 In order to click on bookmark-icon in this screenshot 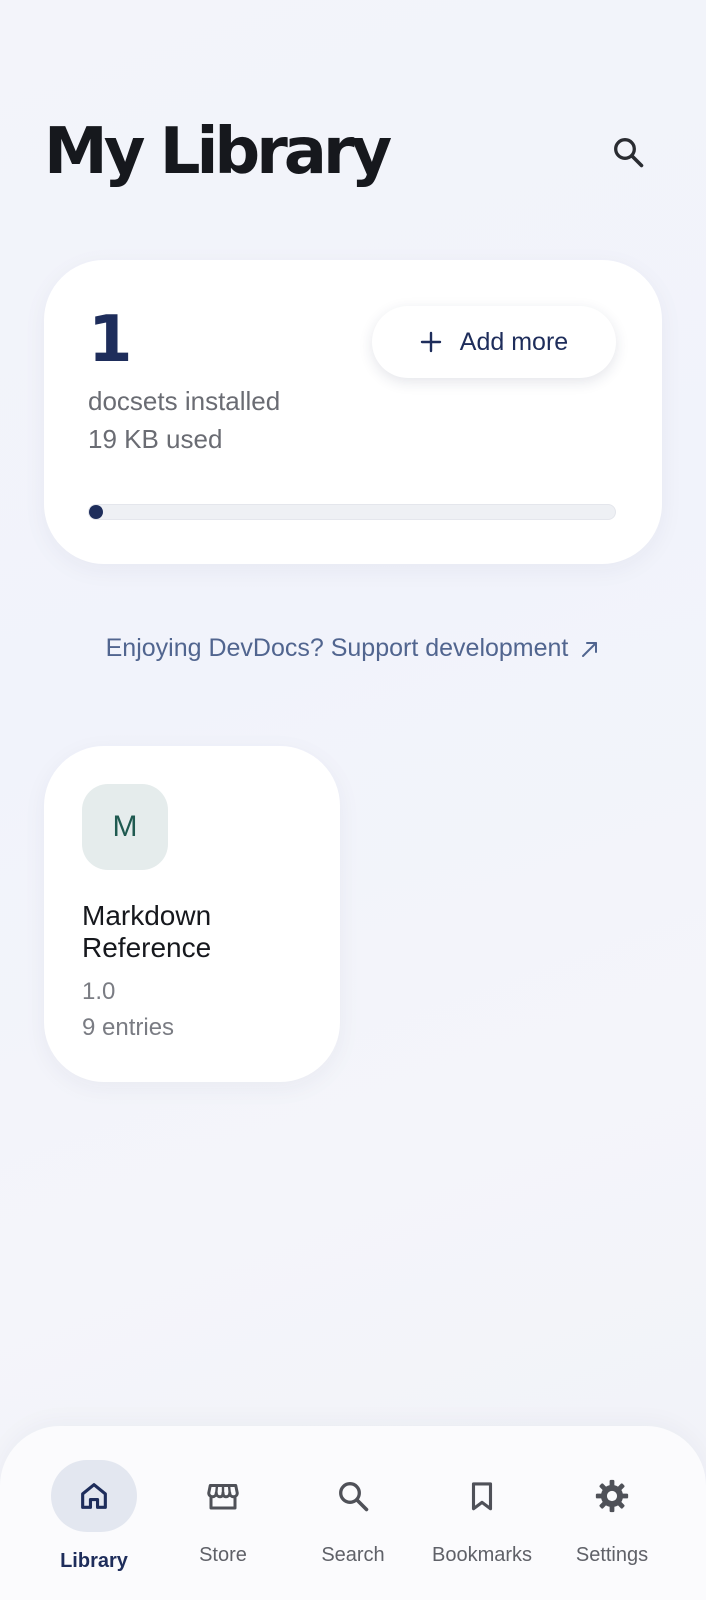, I will do `click(482, 1496)`.